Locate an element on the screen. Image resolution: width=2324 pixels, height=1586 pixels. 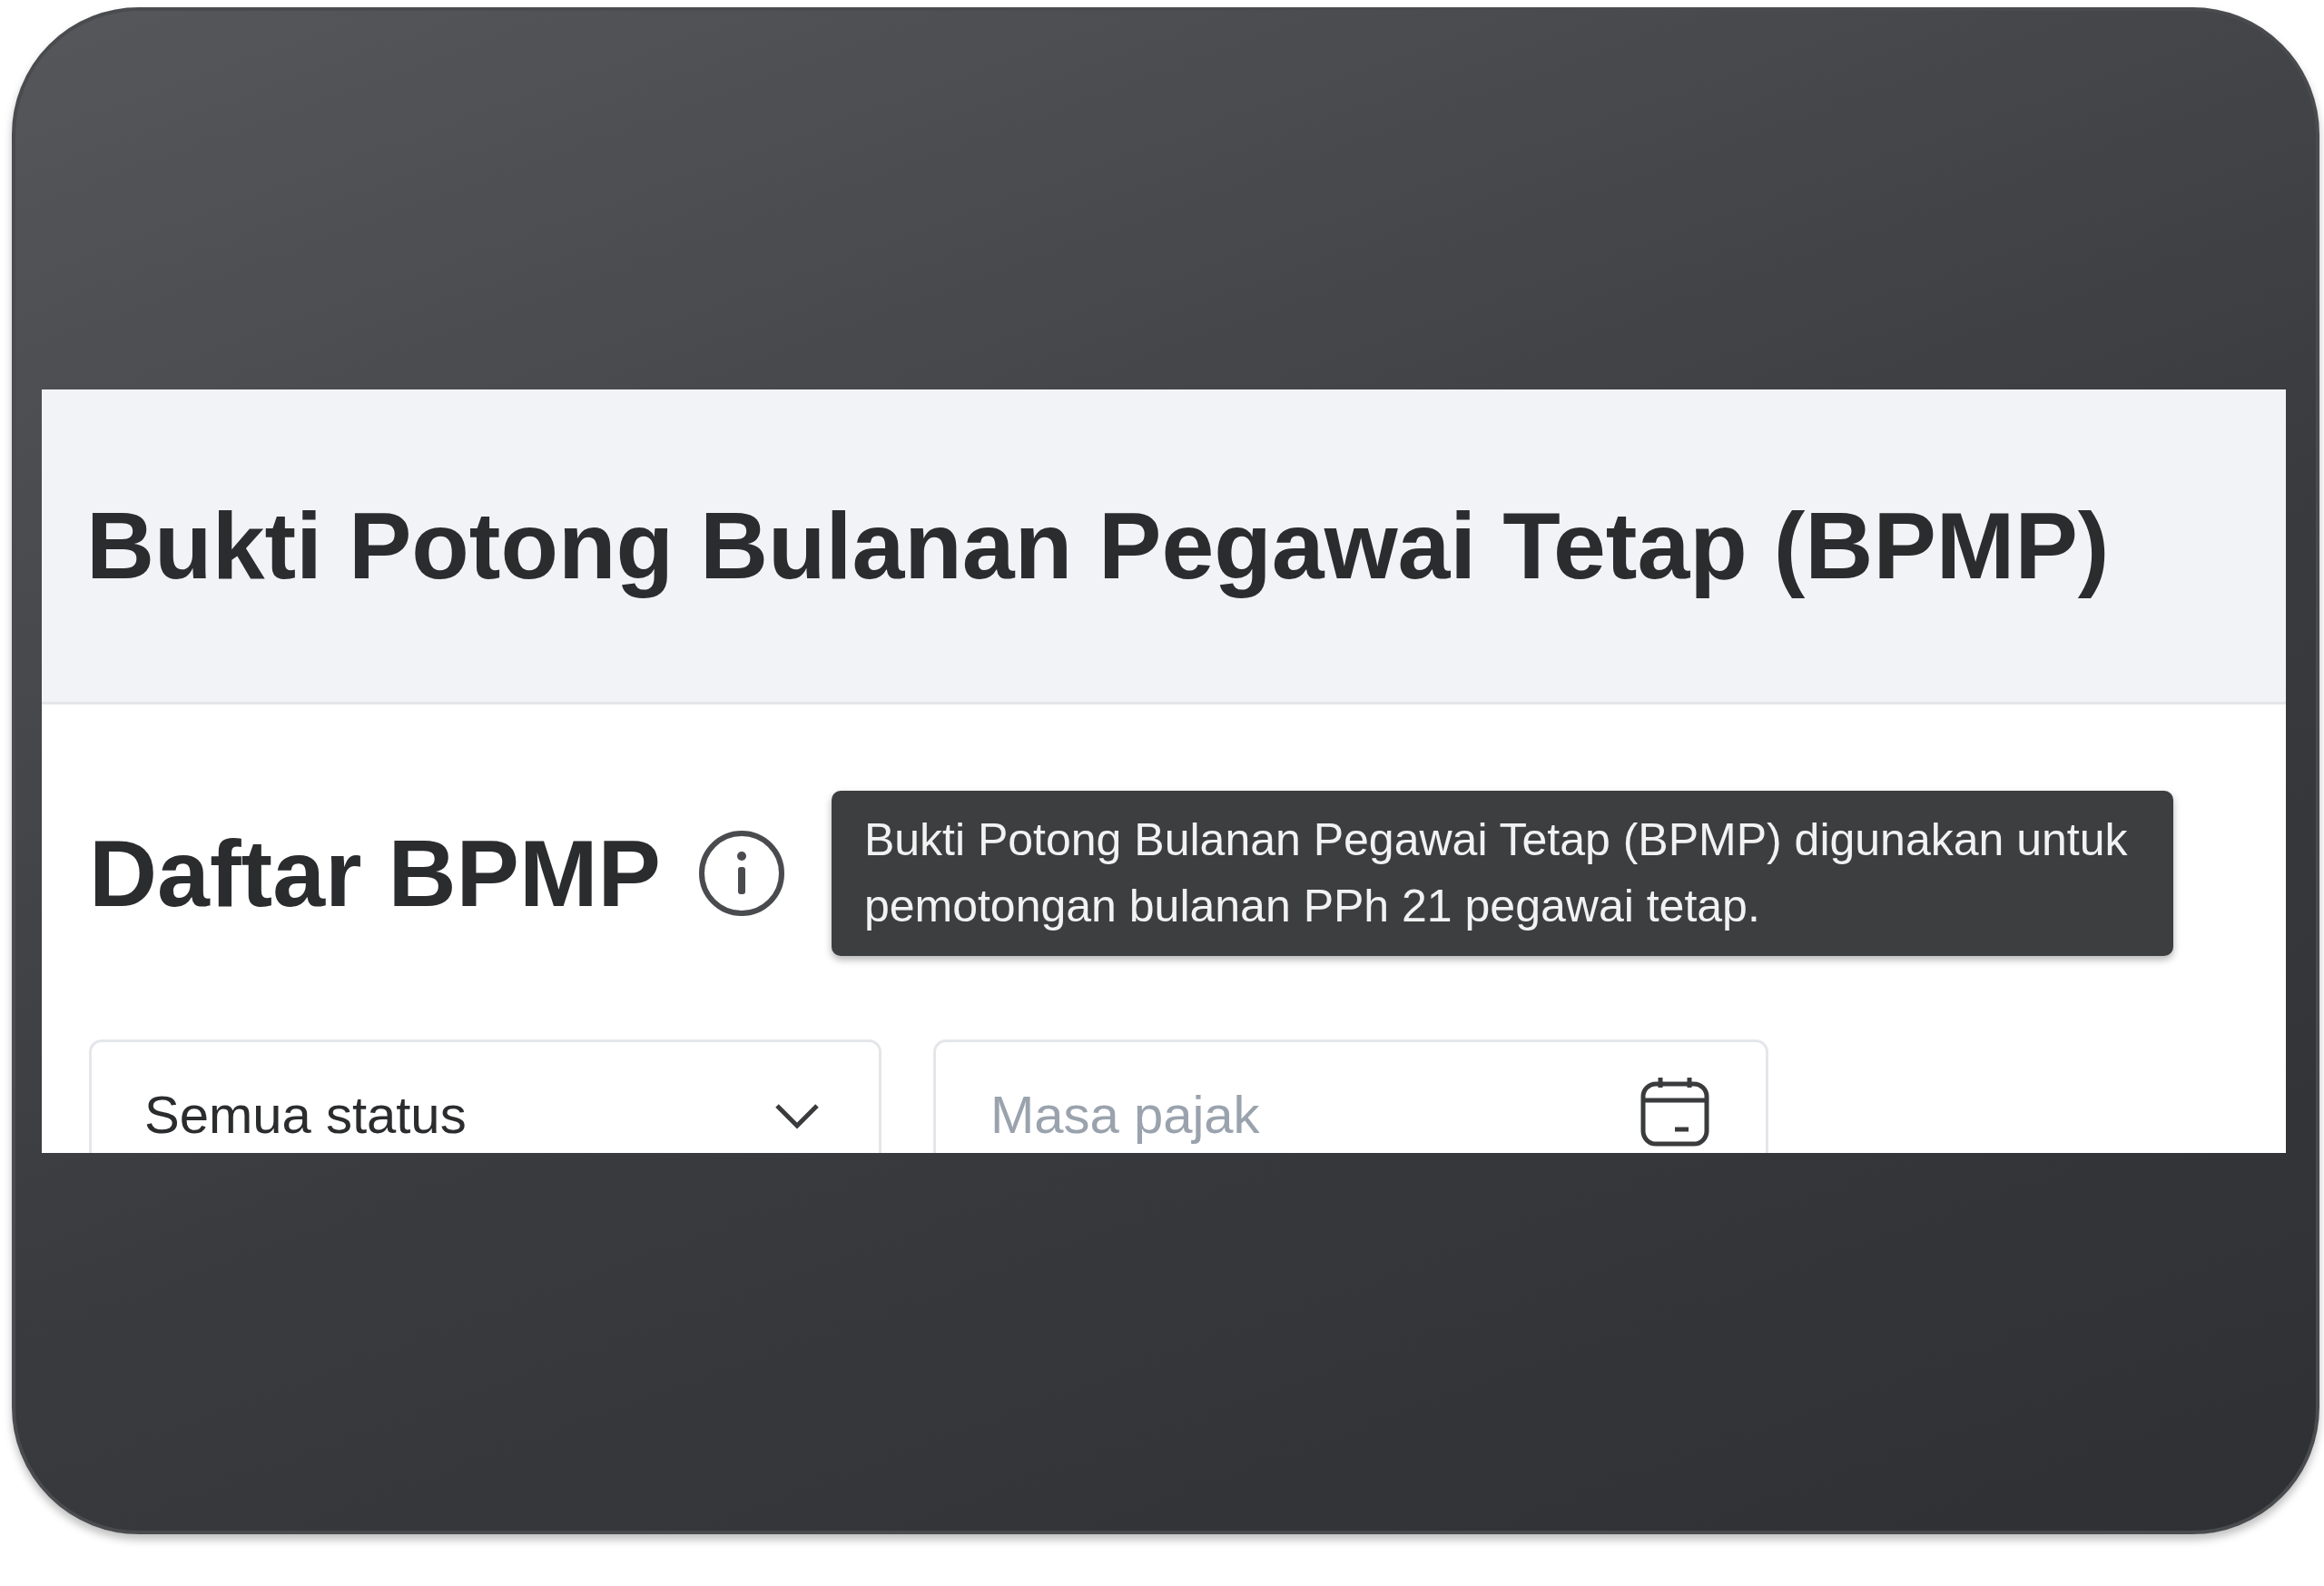
info-icon is located at coordinates (741, 874).